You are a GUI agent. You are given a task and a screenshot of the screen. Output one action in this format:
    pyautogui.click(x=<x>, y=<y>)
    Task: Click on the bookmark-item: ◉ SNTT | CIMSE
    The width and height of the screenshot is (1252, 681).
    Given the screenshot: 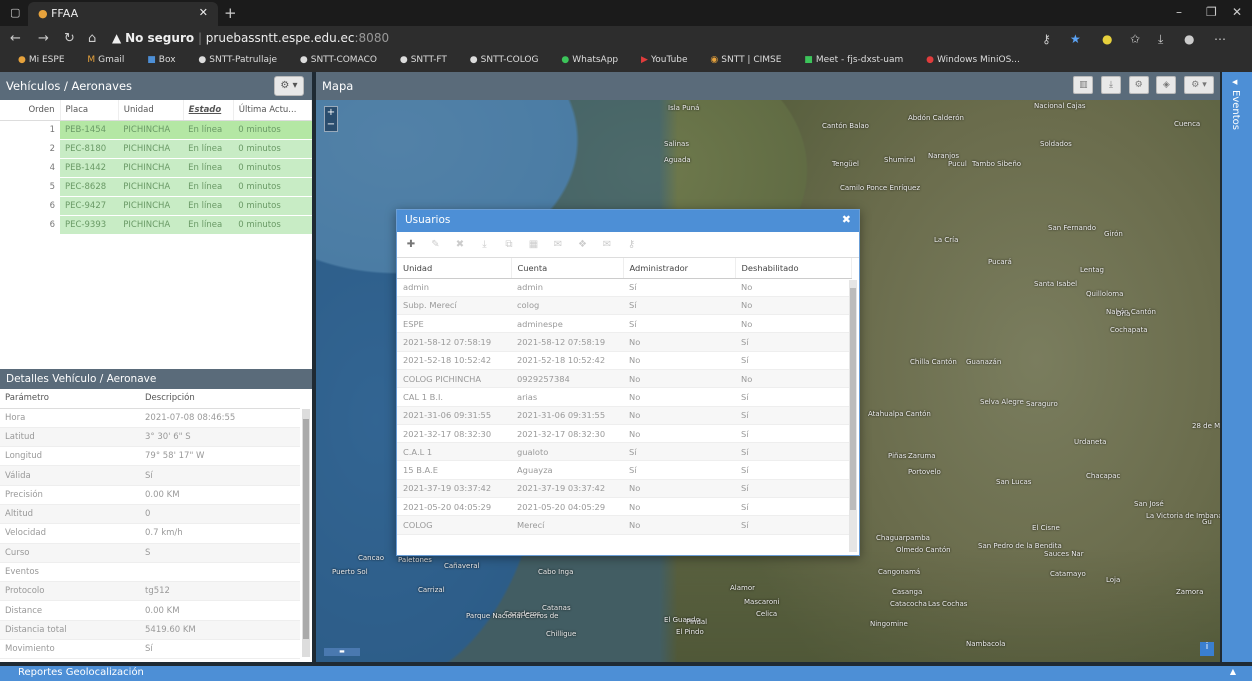 What is the action you would take?
    pyautogui.click(x=750, y=60)
    